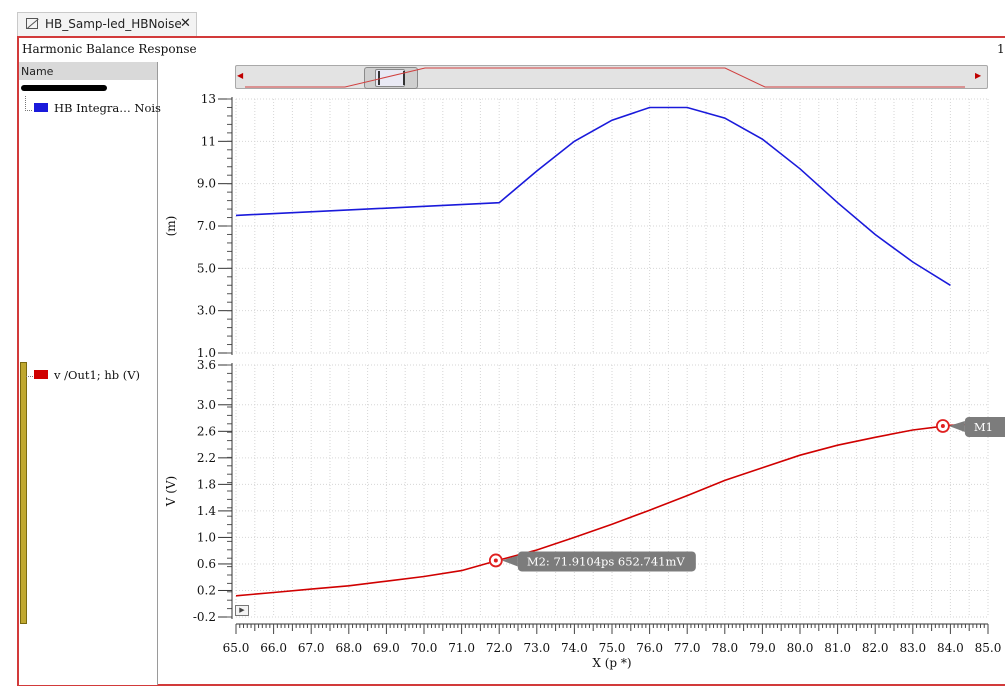 The width and height of the screenshot is (1005, 687). Describe the element at coordinates (206, 184) in the screenshot. I see `y-tick-label: 9.0` at that location.